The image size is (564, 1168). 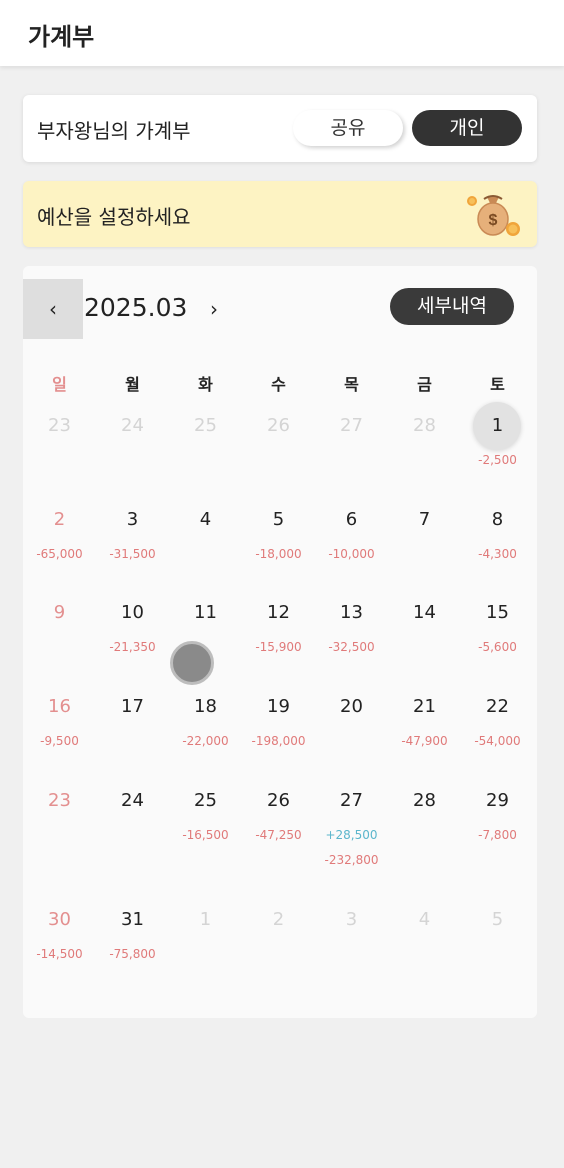 What do you see at coordinates (278, 534) in the screenshot?
I see `calendar-day: 5 -18,000` at bounding box center [278, 534].